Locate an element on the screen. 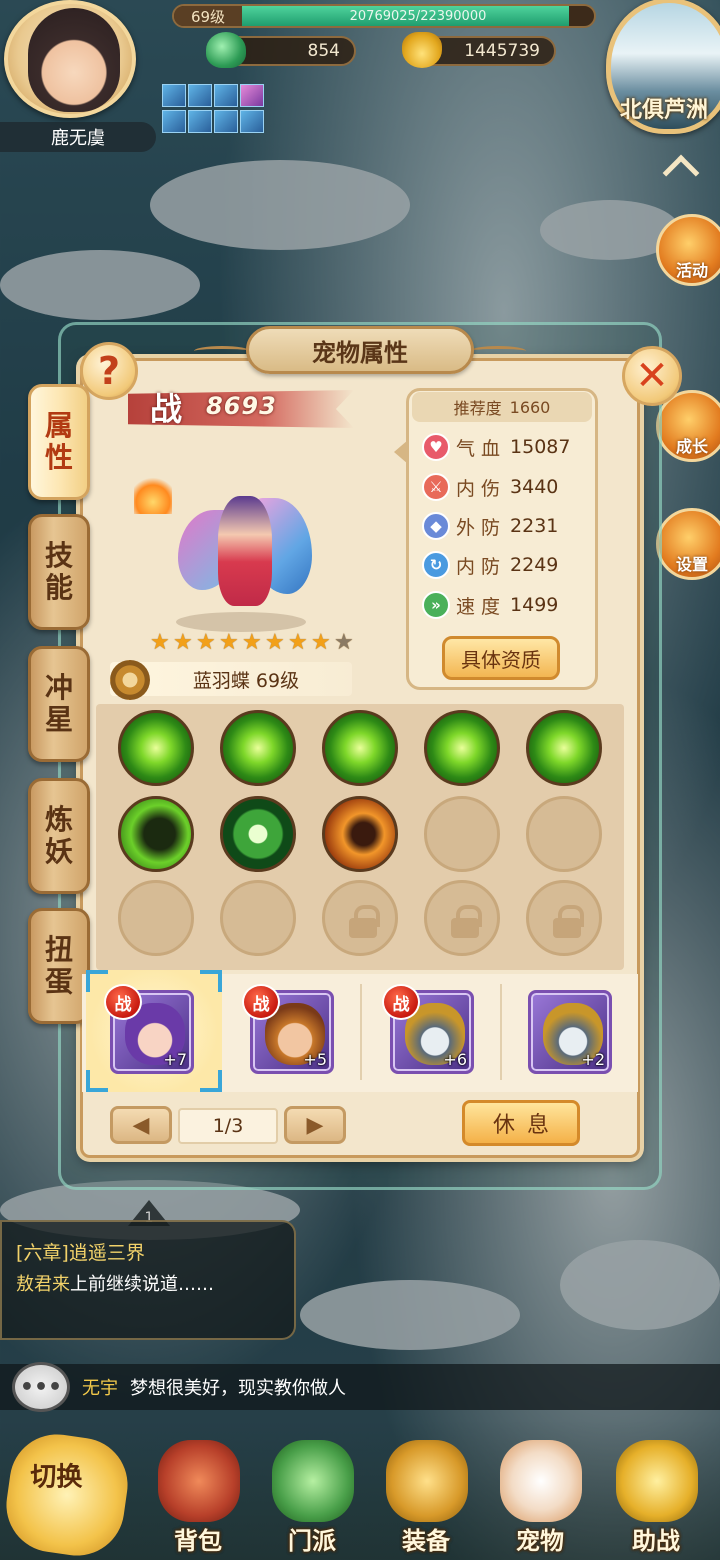  shield-icon: ◆ is located at coordinates (436, 526).